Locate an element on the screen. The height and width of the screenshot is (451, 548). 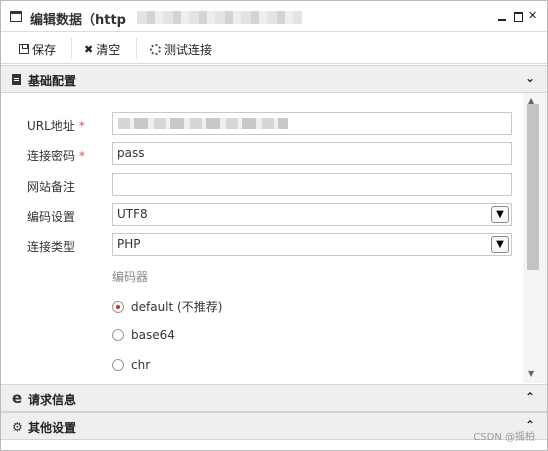
redacted-url-value is located at coordinates (203, 123).